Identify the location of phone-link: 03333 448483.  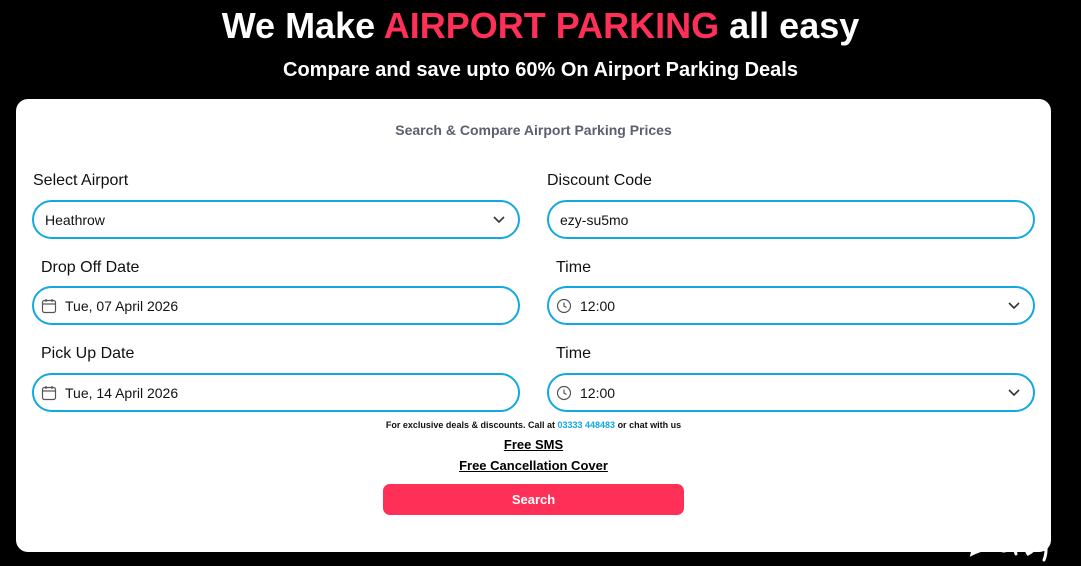
(586, 425).